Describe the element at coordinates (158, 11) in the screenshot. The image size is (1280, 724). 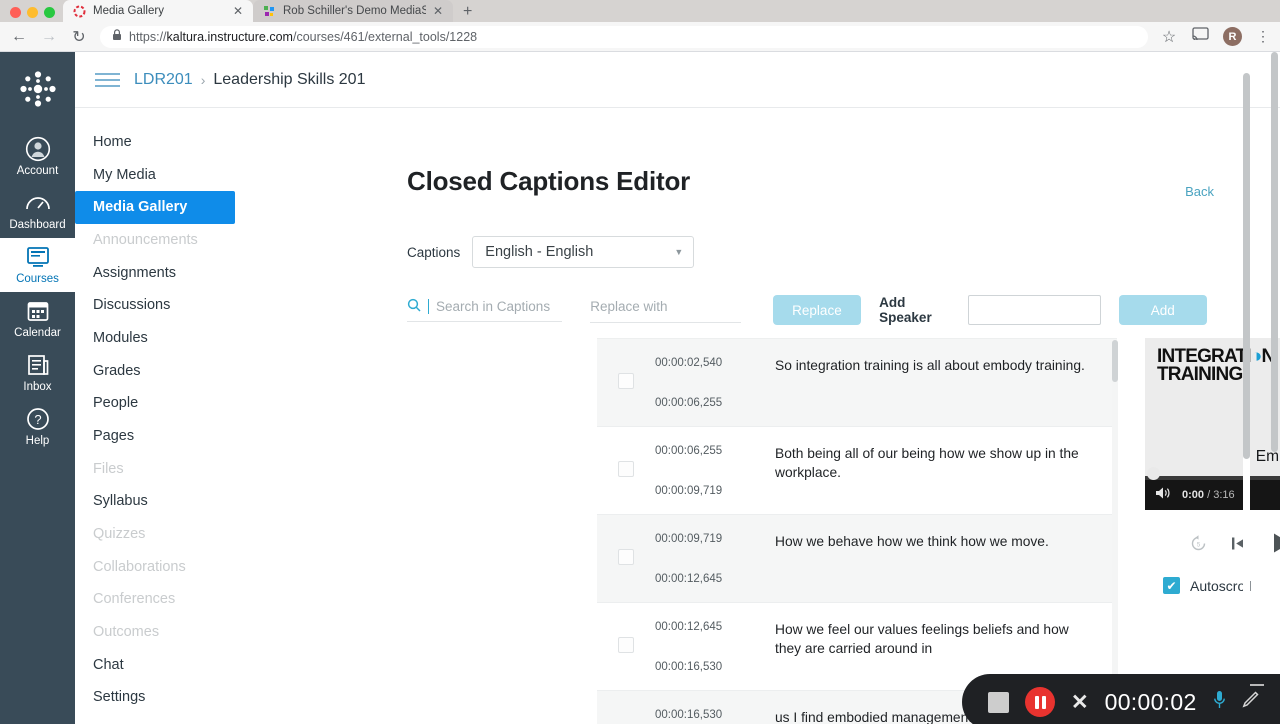
I see `browser-tab-media-gallery: Media Gallery ✕` at that location.